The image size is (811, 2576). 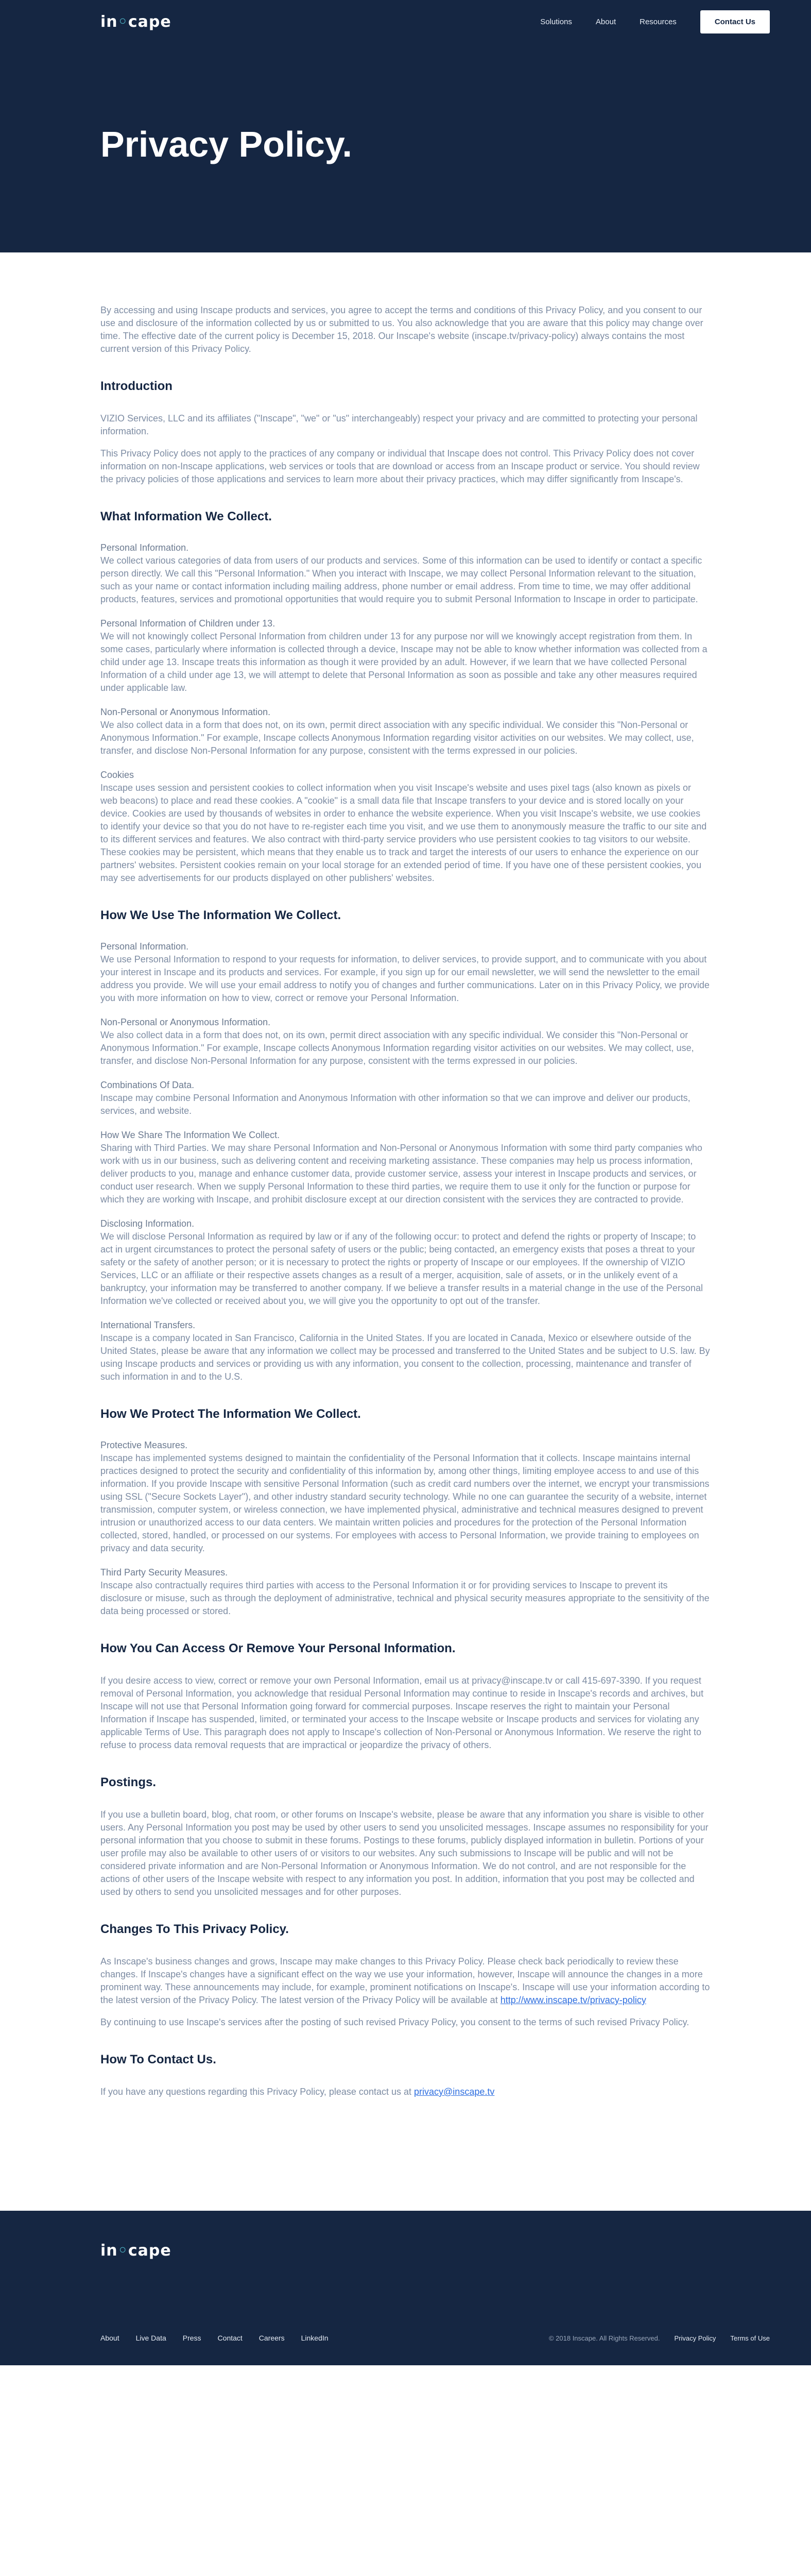 I want to click on footer-link-contact: Contact, so click(x=230, y=2338).